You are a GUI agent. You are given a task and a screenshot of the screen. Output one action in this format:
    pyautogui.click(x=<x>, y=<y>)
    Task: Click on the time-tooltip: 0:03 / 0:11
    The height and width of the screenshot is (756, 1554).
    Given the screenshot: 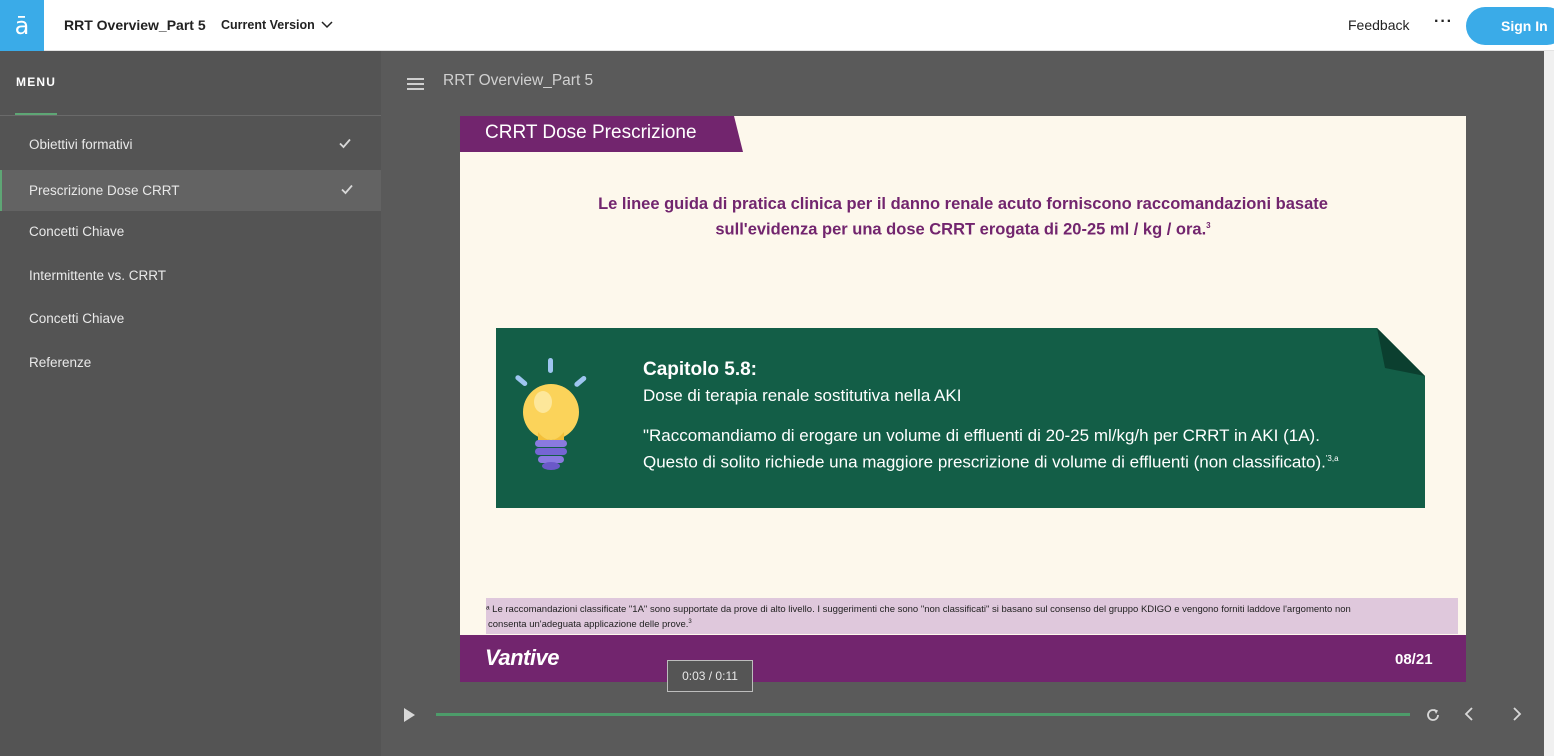 What is the action you would take?
    pyautogui.click(x=710, y=676)
    